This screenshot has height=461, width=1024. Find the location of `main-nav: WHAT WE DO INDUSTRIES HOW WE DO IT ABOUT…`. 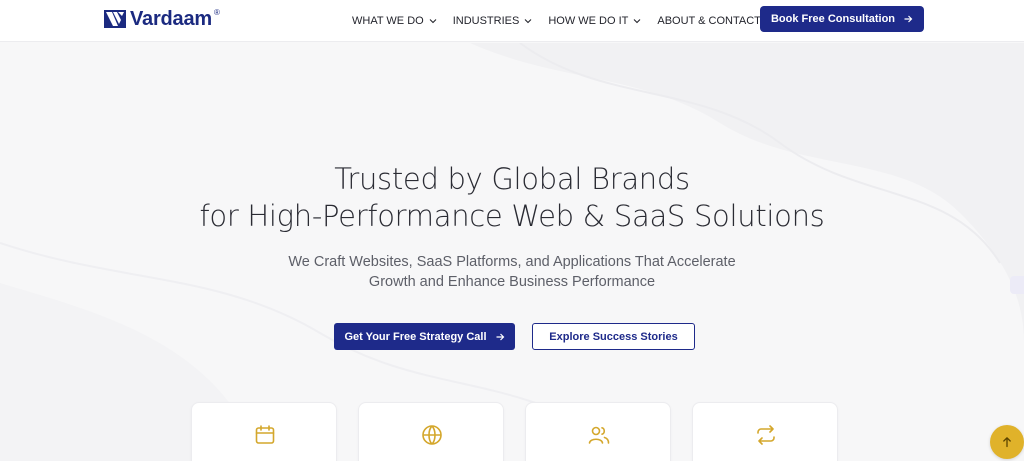

main-nav: WHAT WE DO INDUSTRIES HOW WE DO IT ABOUT… is located at coordinates (571, 21).